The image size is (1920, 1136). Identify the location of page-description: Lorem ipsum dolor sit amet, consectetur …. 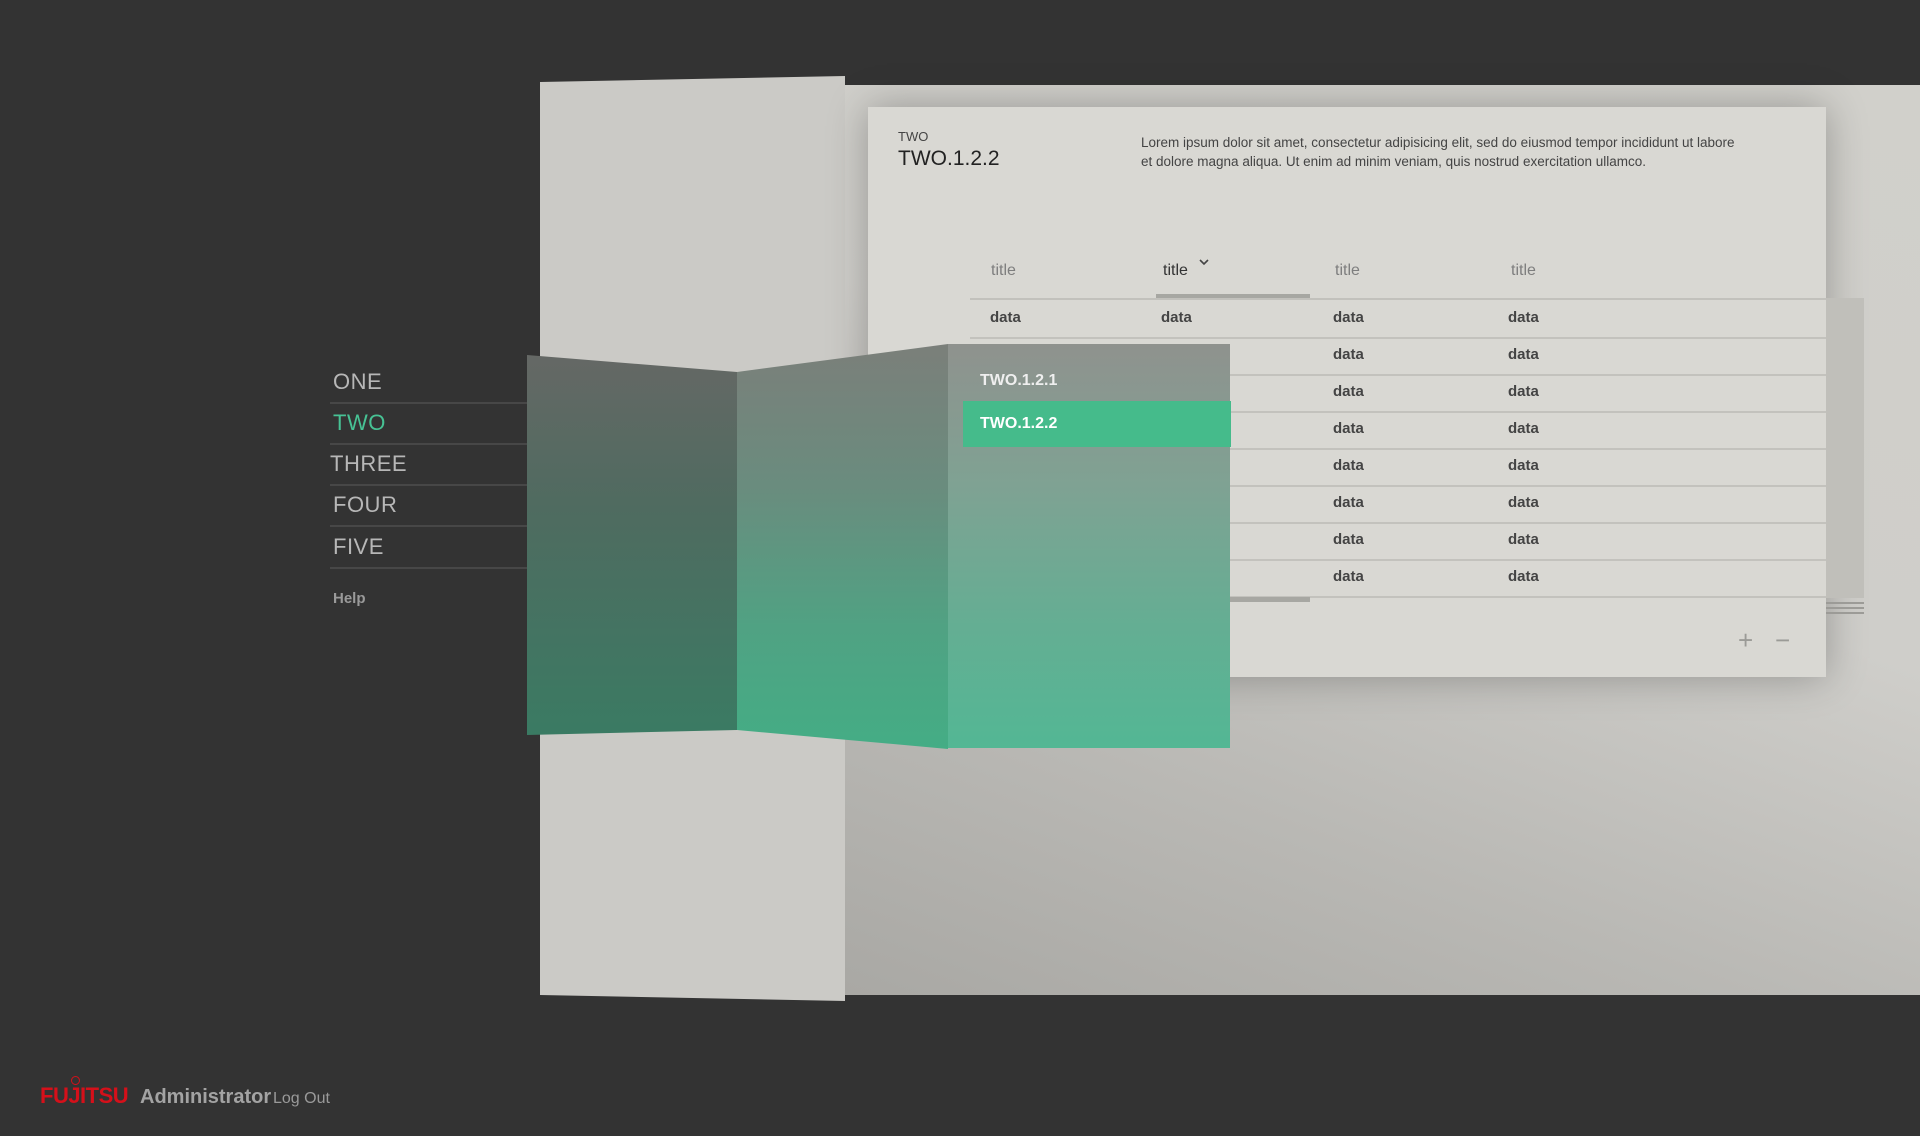
(1438, 152).